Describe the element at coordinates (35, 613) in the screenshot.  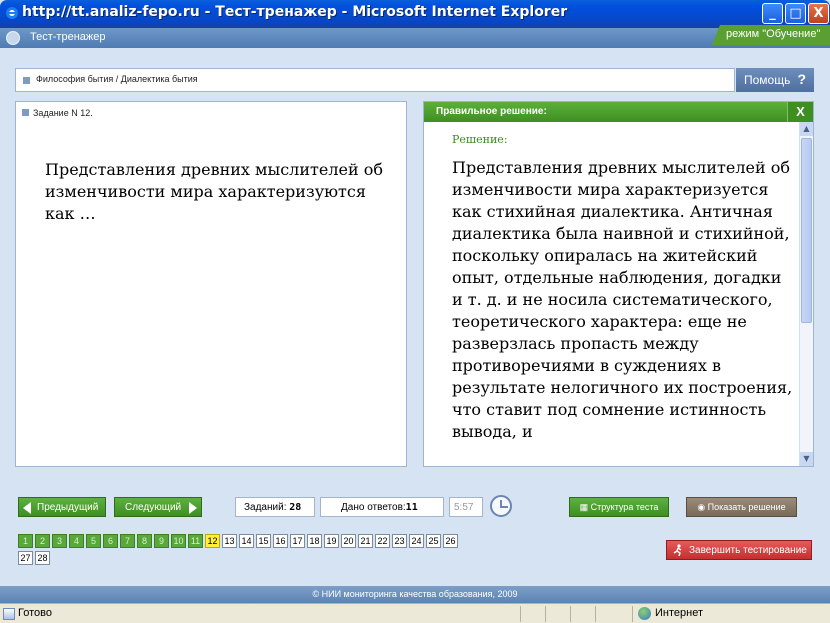
I see `status-text: Готово` at that location.